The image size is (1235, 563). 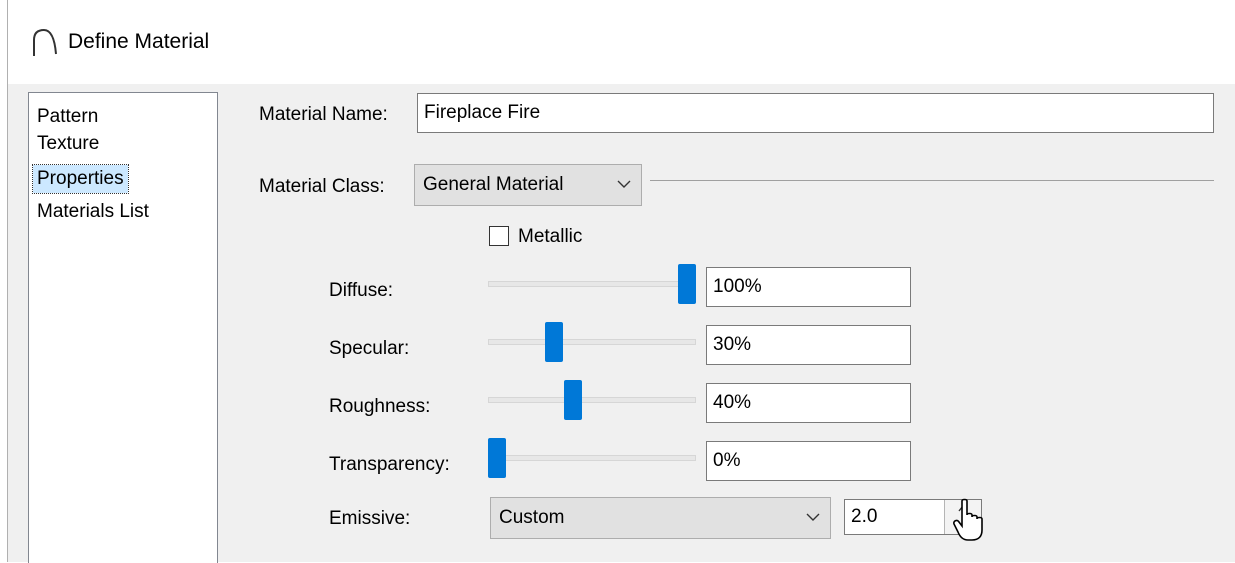 I want to click on roughness-label: Roughness:, so click(x=380, y=406).